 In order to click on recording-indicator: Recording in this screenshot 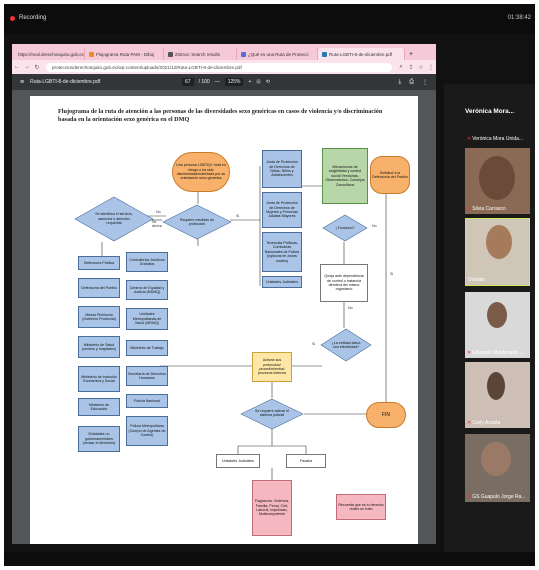, I will do `click(28, 18)`.